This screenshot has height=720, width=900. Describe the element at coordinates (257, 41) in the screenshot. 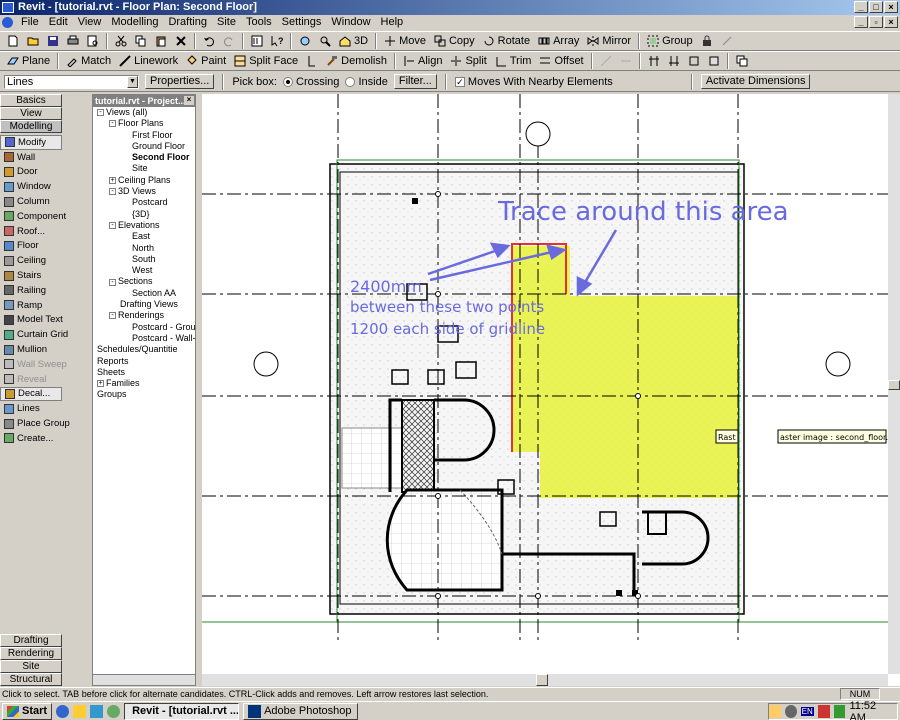

I see `thin-lines-button` at that location.